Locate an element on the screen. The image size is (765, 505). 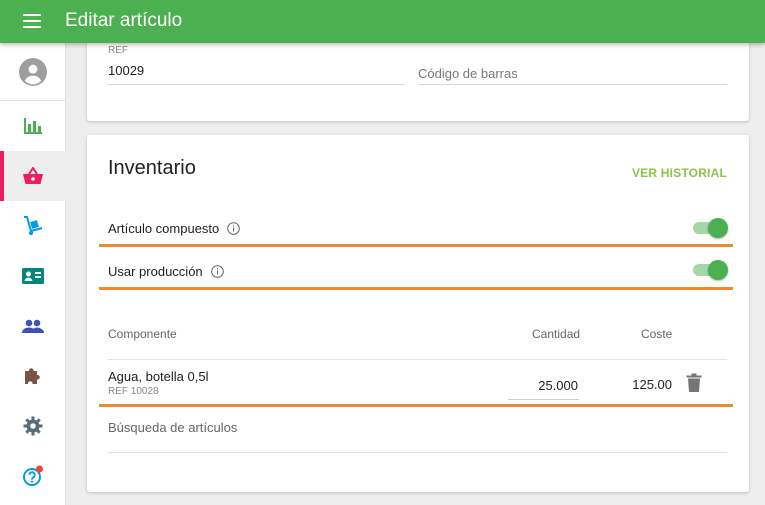
component-highlight-line is located at coordinates (416, 405).